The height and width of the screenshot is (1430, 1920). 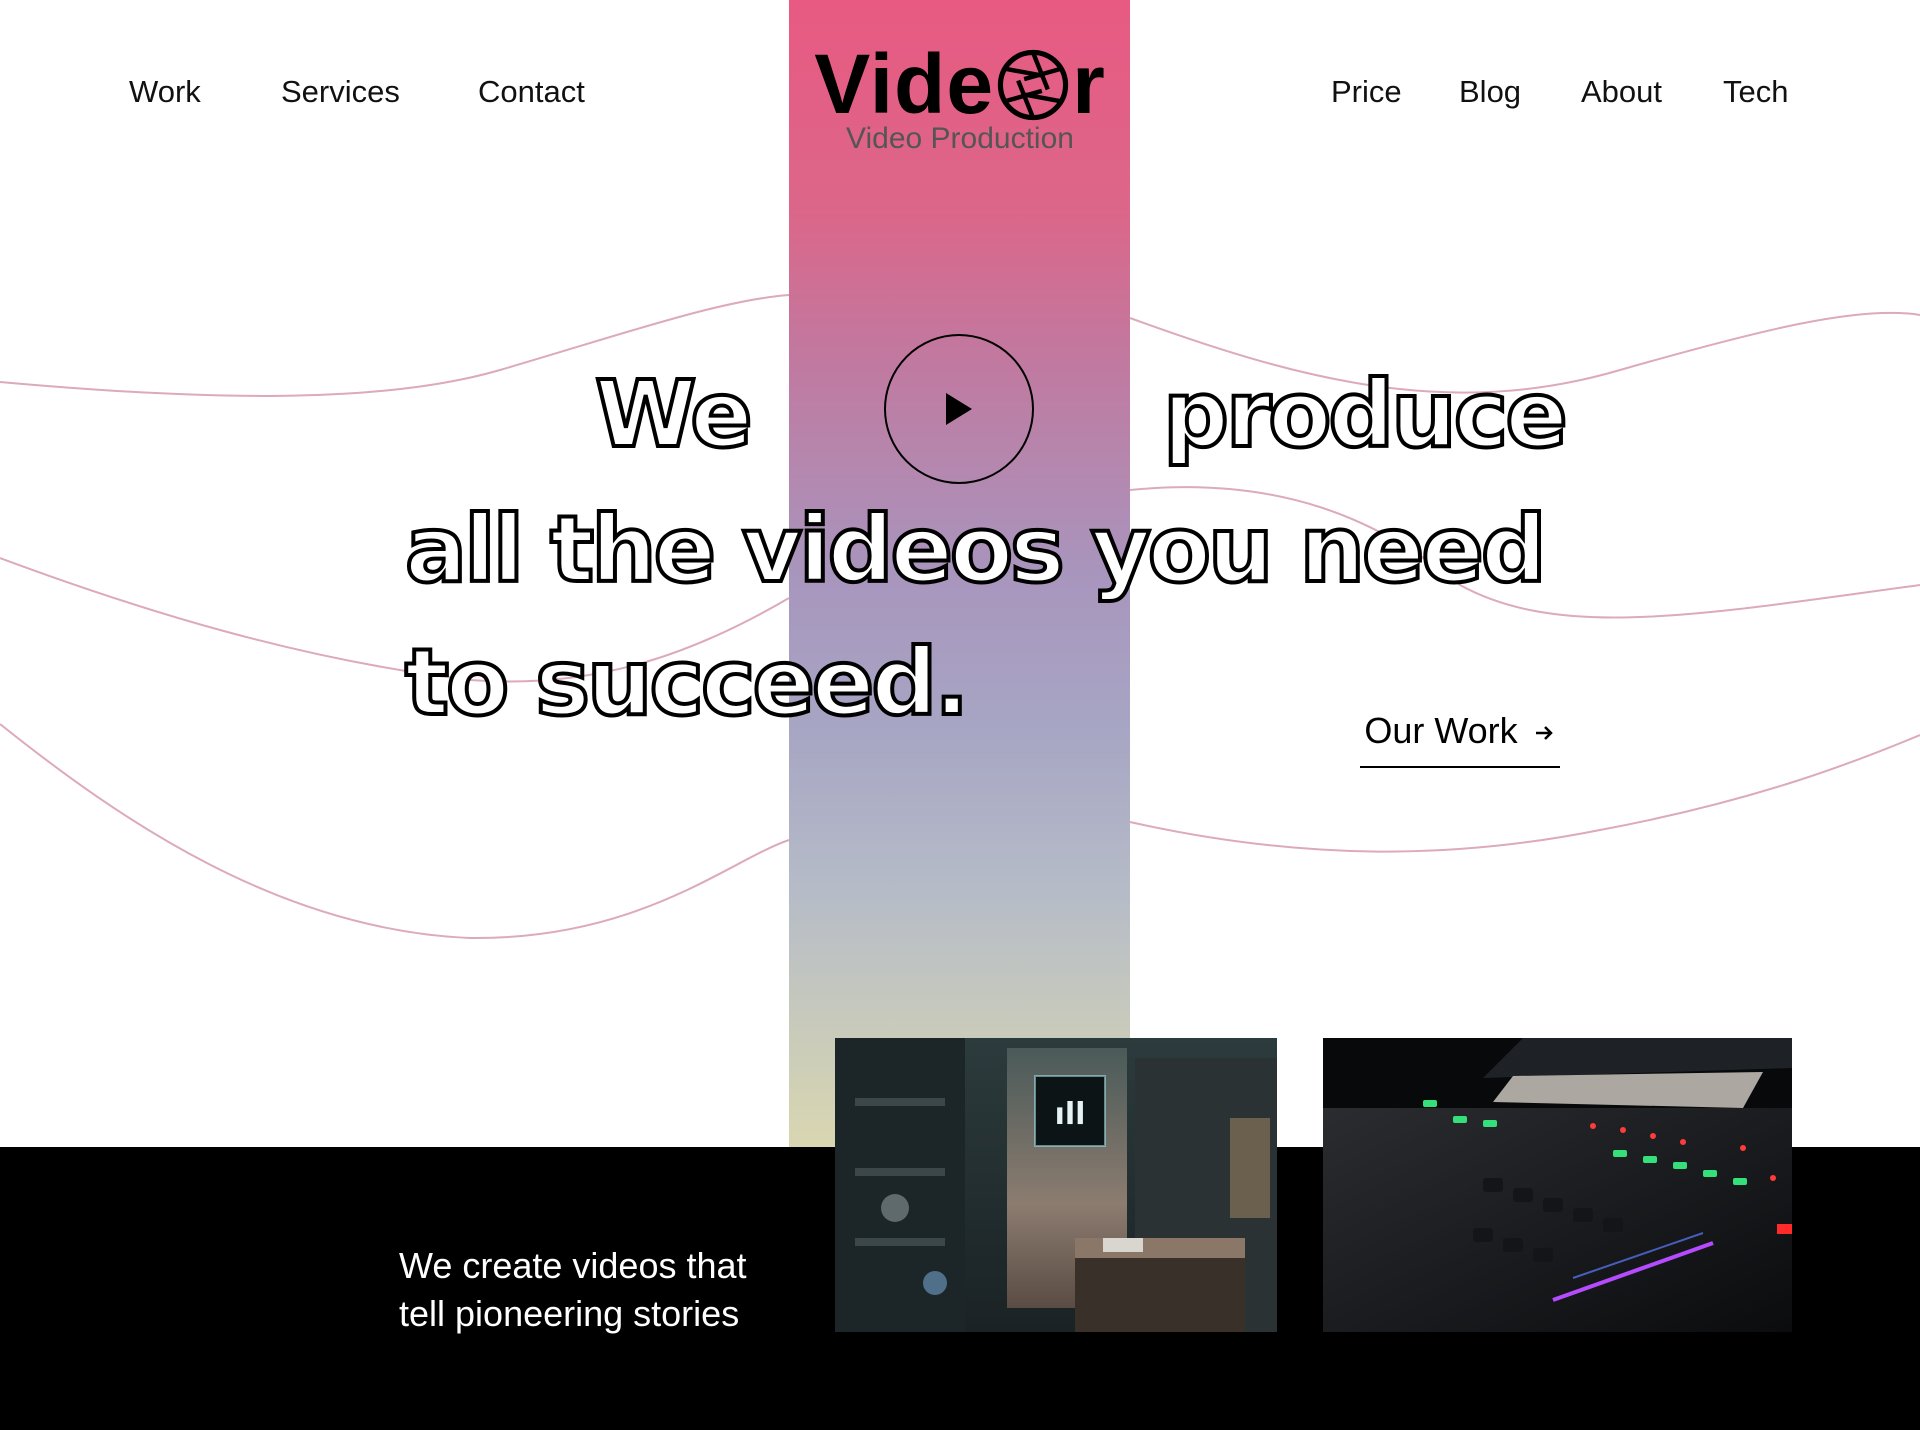 What do you see at coordinates (1366, 92) in the screenshot?
I see `nav-item-price: Price` at bounding box center [1366, 92].